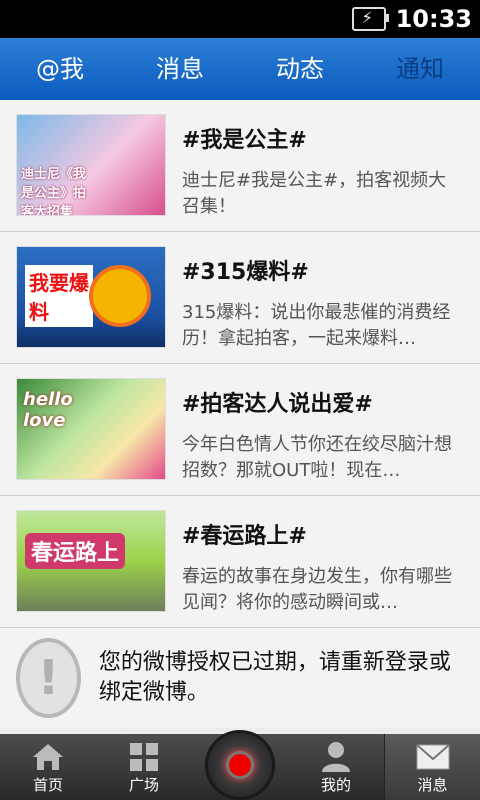 This screenshot has height=800, width=480. I want to click on status-time: 10:33, so click(433, 19).